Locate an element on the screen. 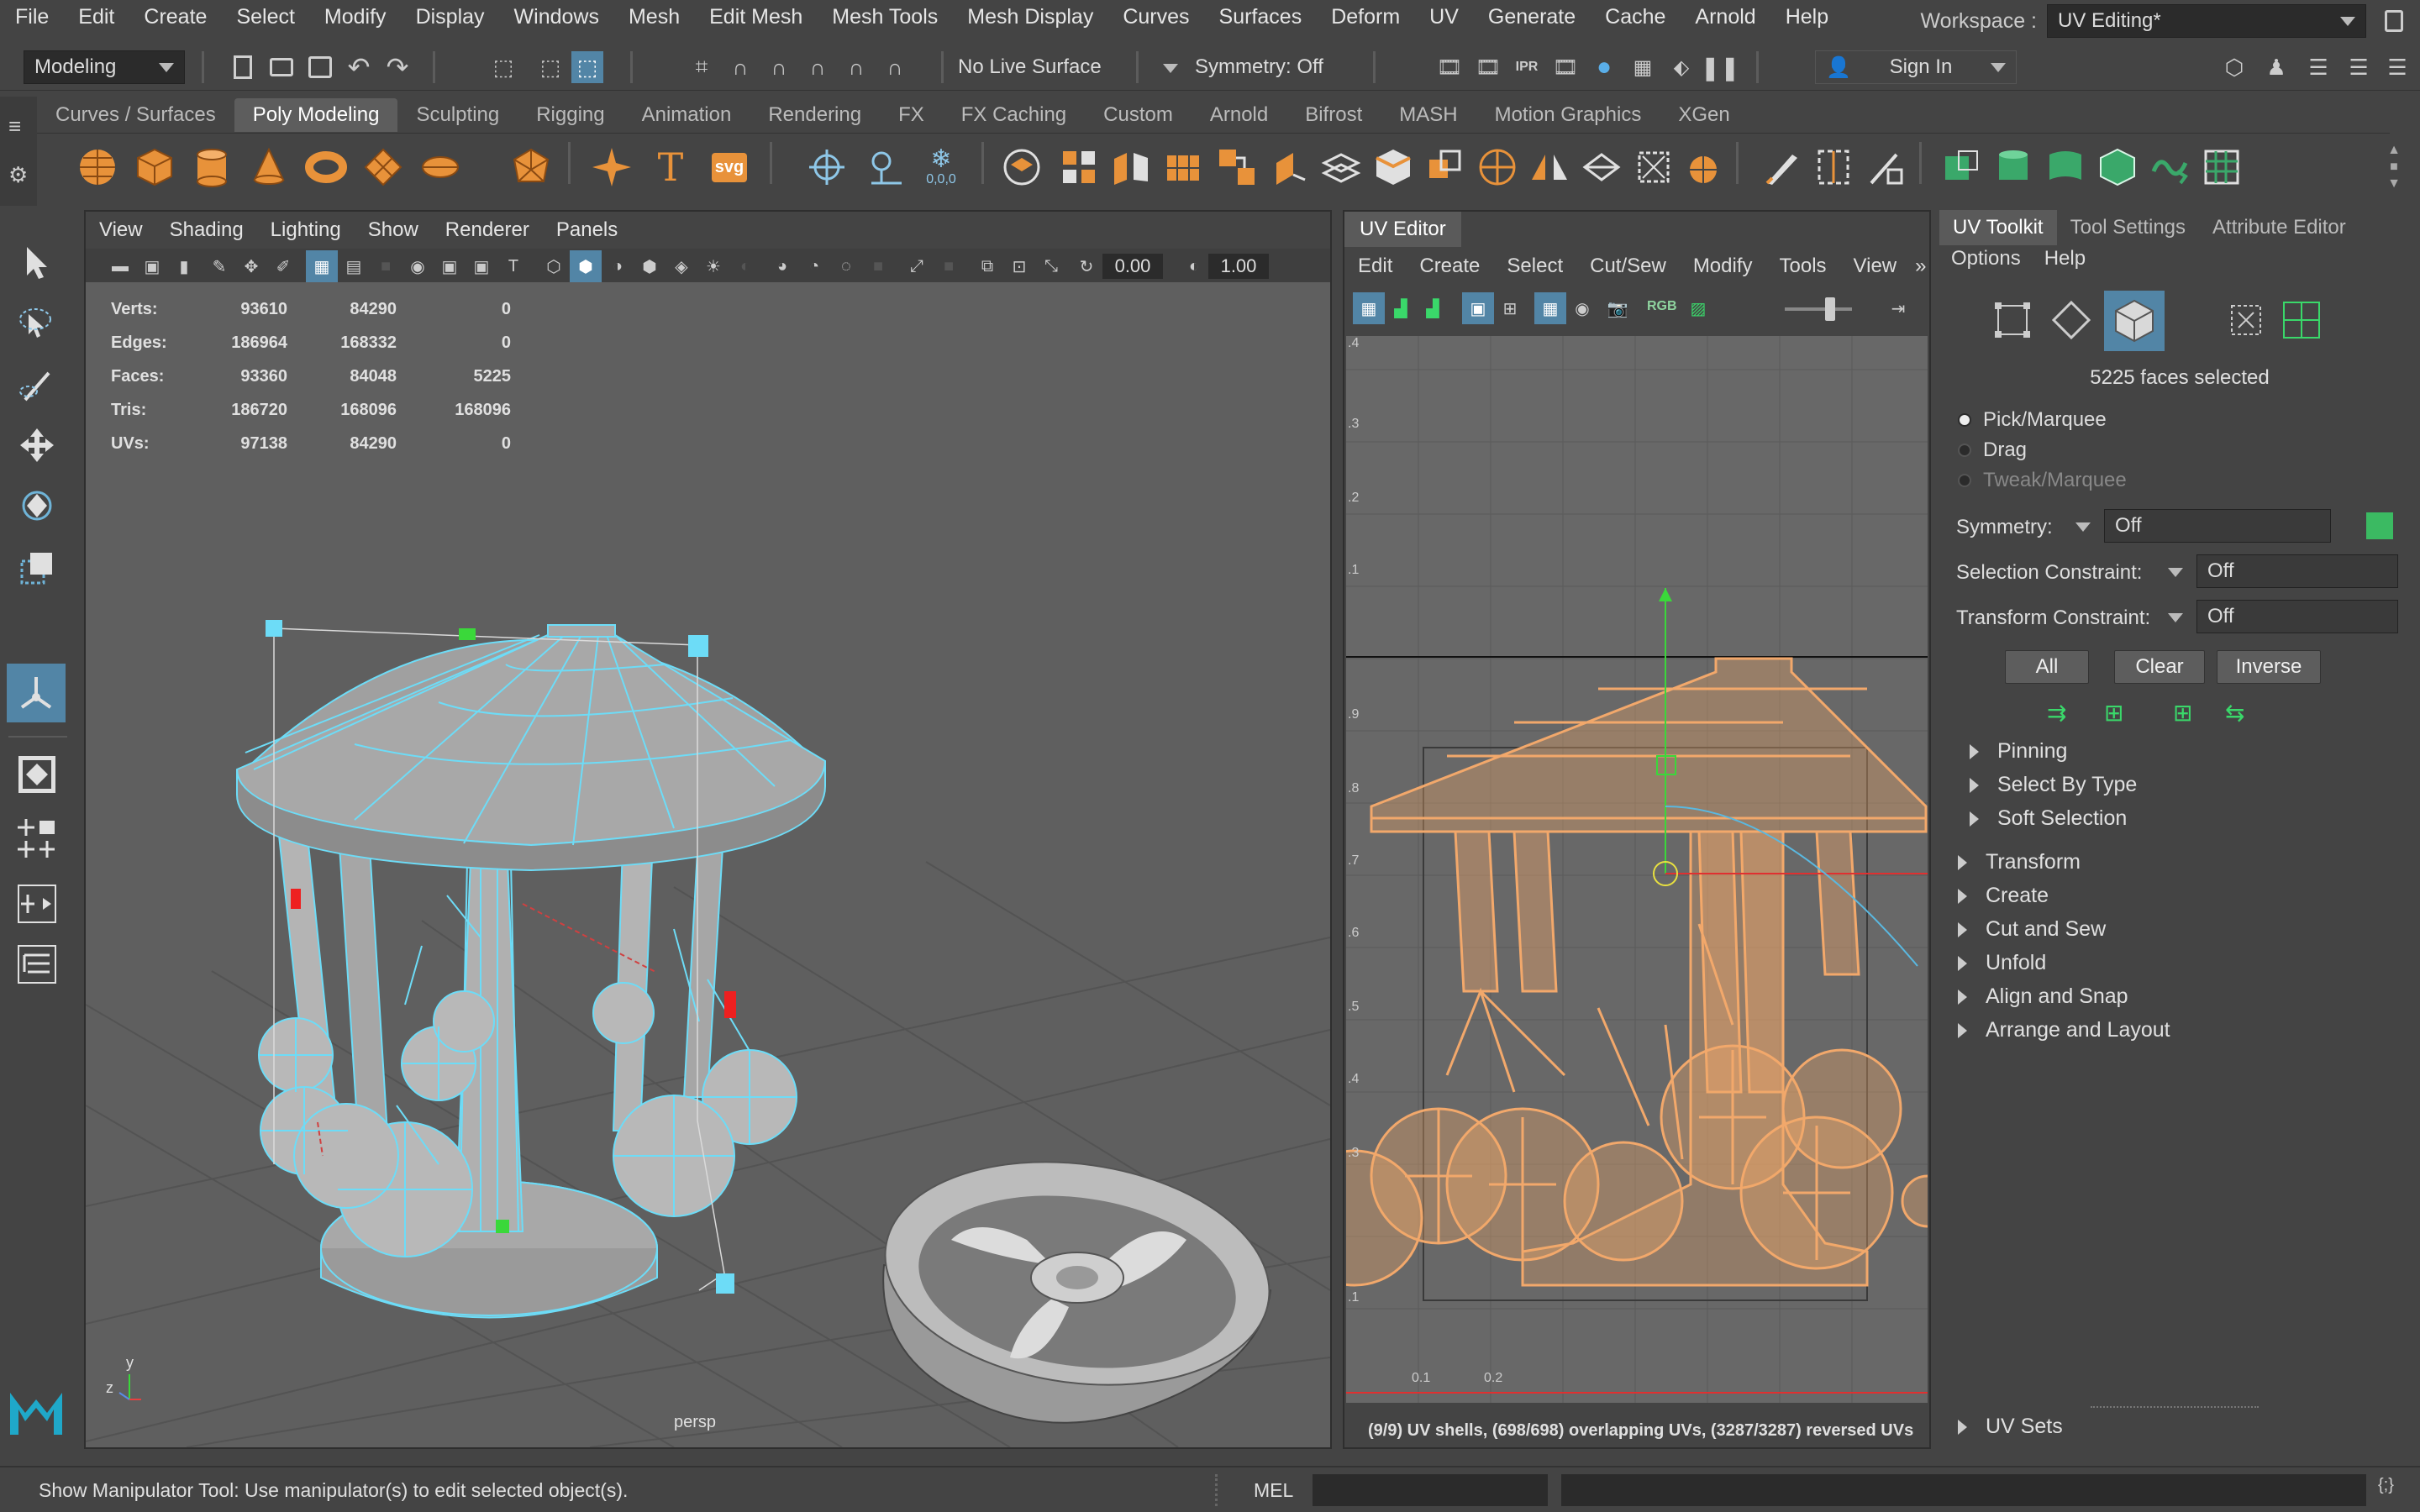 This screenshot has width=2420, height=1512. vp-menu-view: View is located at coordinates (121, 230).